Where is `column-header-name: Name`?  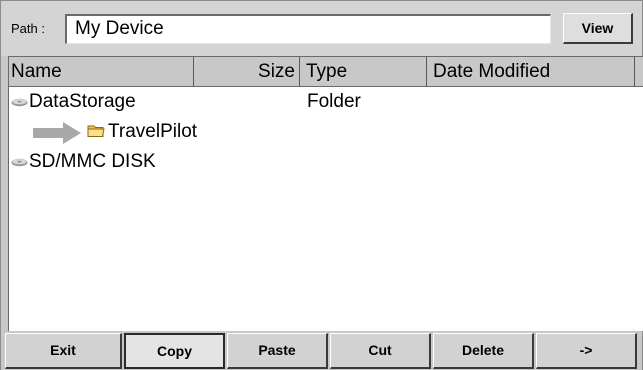
column-header-name: Name is located at coordinates (101, 72).